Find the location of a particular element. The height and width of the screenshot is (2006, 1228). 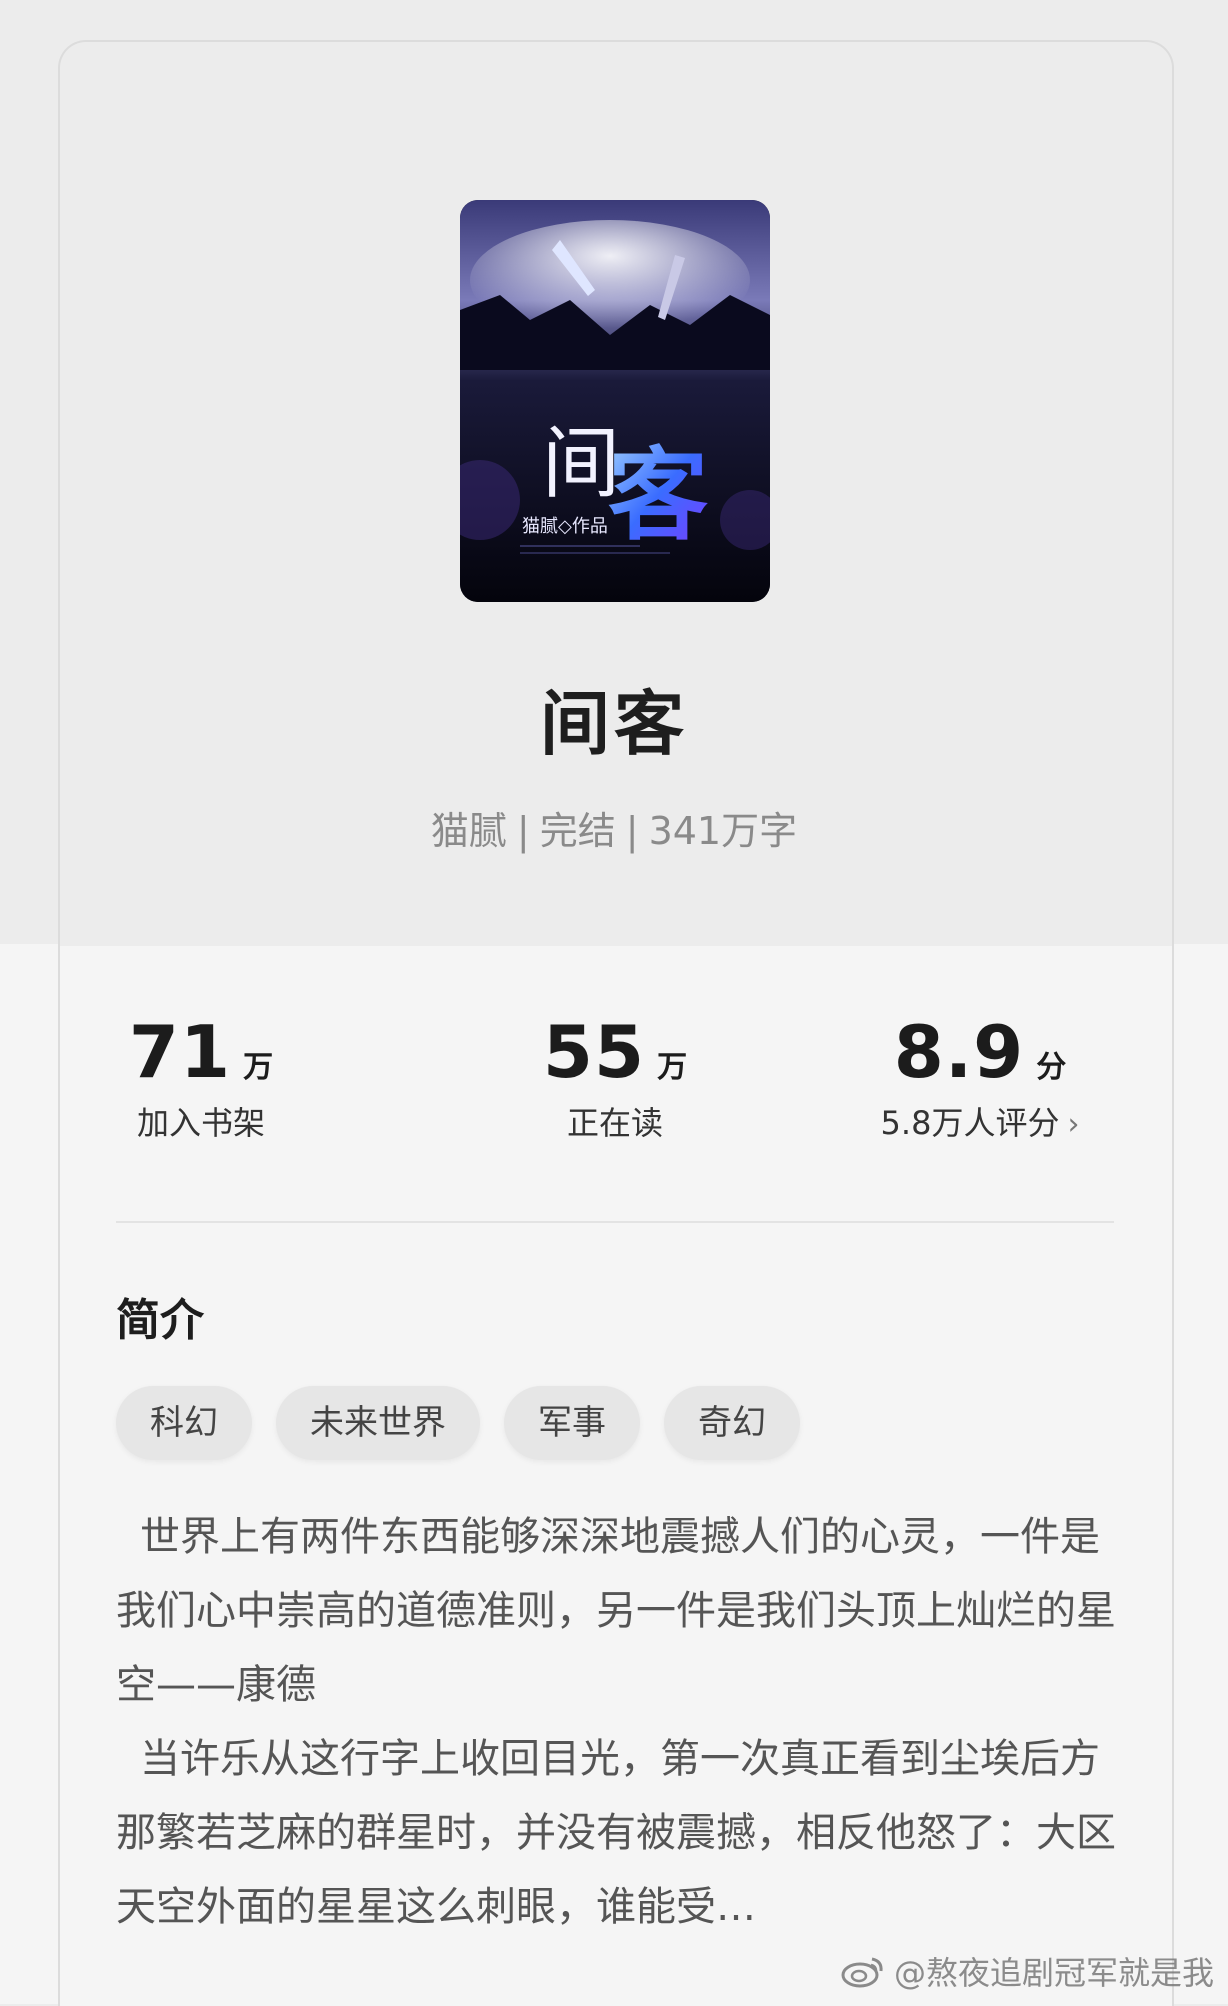

book-cover: 间 客 猫腻◇作品 is located at coordinates (615, 401).